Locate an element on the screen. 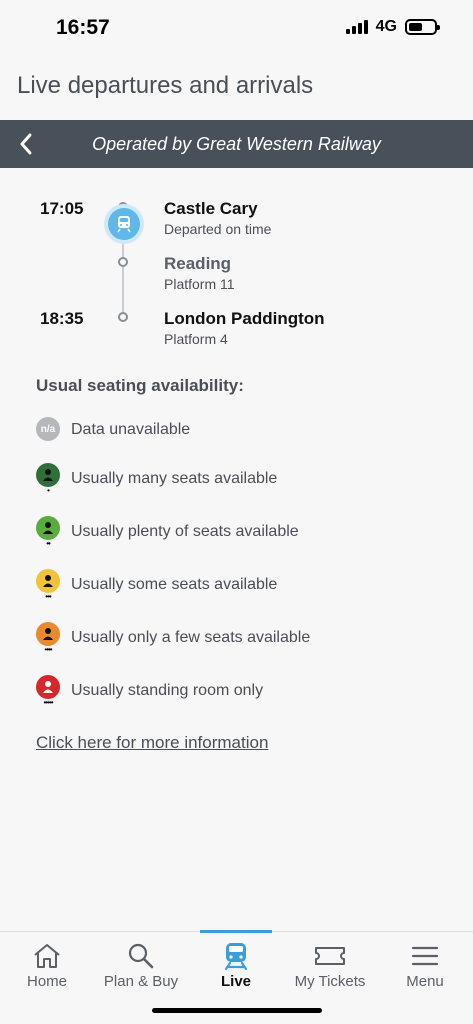 The image size is (473, 1024). more-info-link: Click here for more information is located at coordinates (152, 743).